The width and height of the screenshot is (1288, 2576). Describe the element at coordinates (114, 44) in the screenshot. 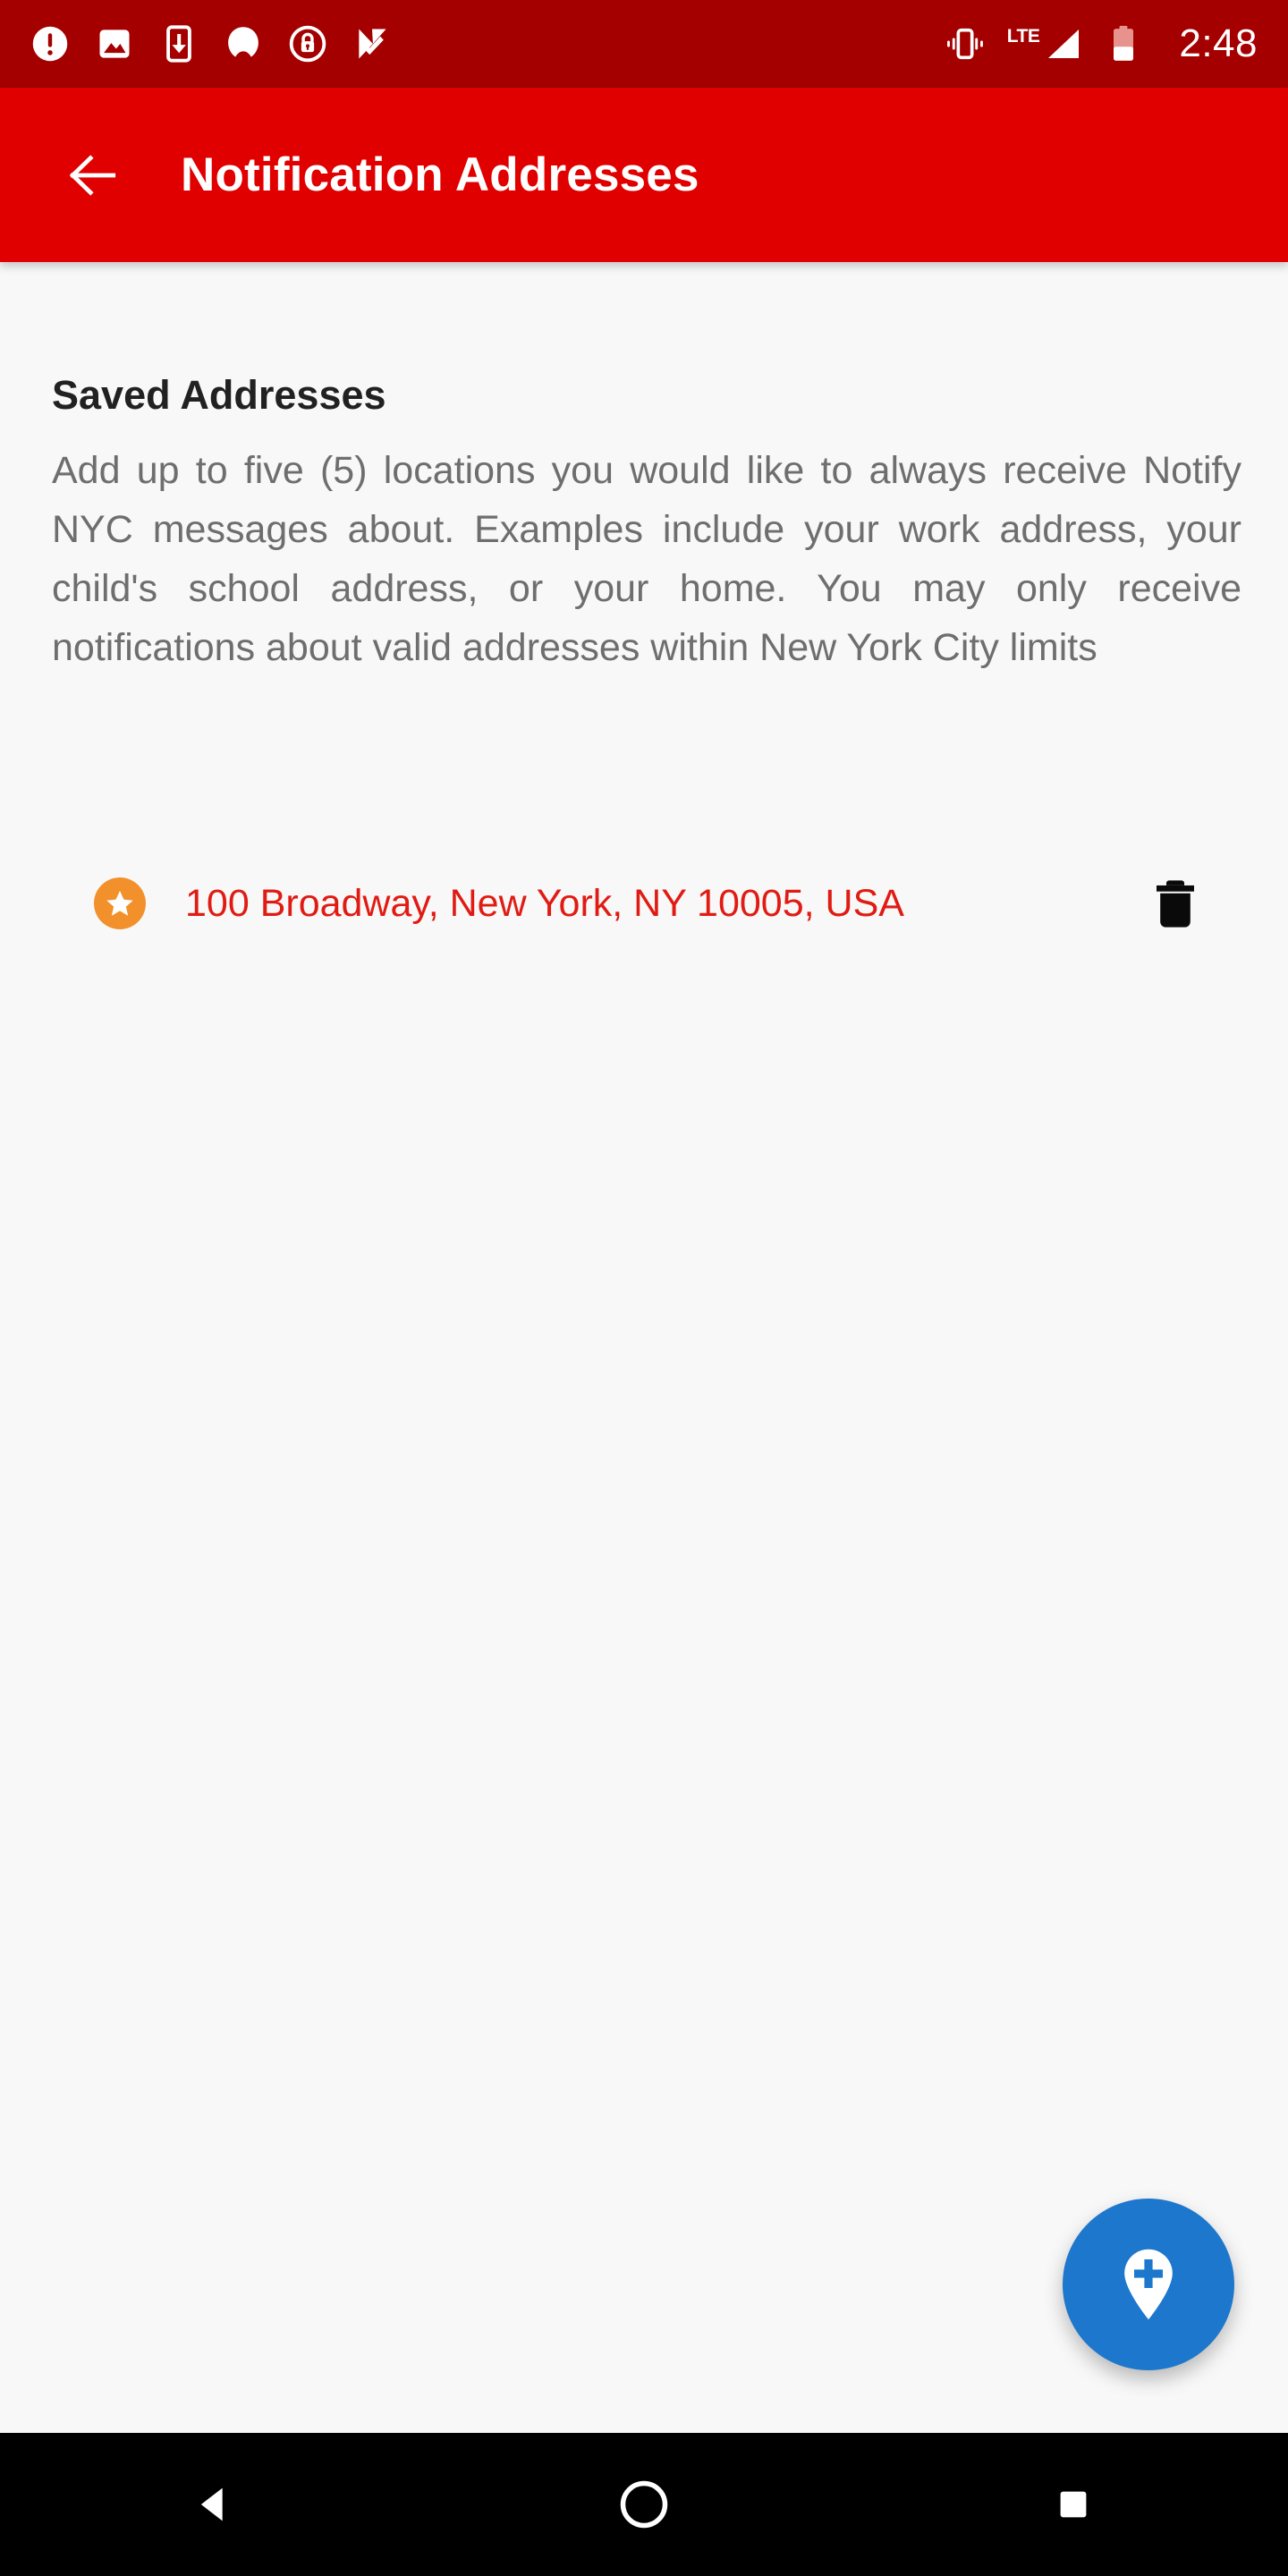

I see `photo-image-icon` at that location.